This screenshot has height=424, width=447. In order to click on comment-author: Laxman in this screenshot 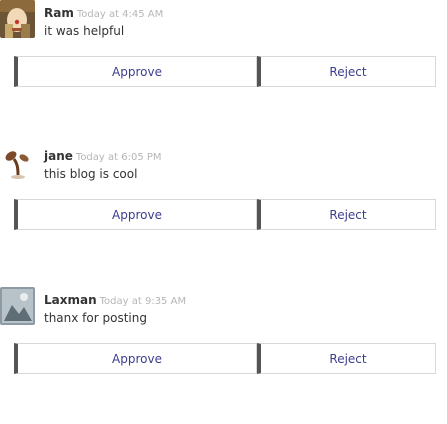, I will do `click(70, 300)`.